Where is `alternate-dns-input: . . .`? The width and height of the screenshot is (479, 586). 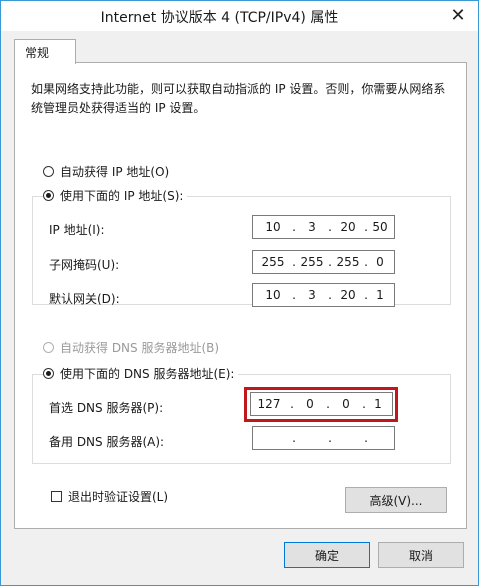
alternate-dns-input: . . . is located at coordinates (323, 438).